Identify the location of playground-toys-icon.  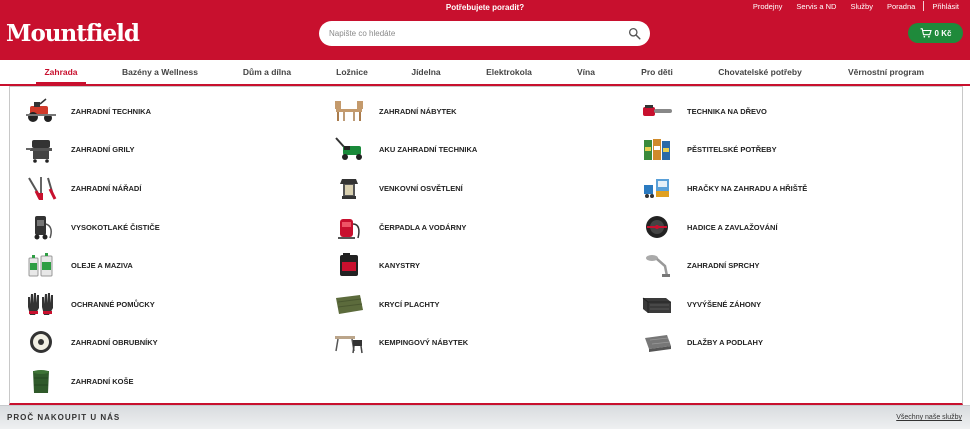
(657, 188).